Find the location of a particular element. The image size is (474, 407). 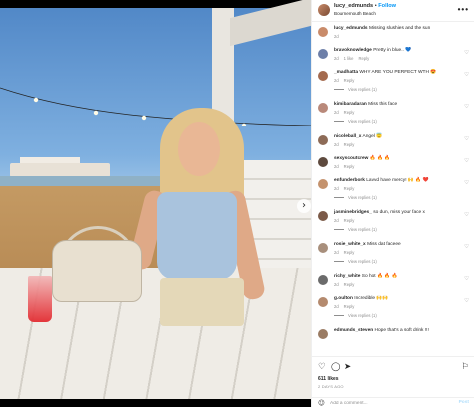

comment-text: rosie_white_x Miss dat faceee is located at coordinates (395, 245).